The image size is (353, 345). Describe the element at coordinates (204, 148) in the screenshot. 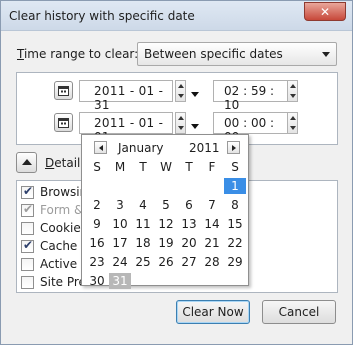

I see `calendar-year: 2011` at that location.